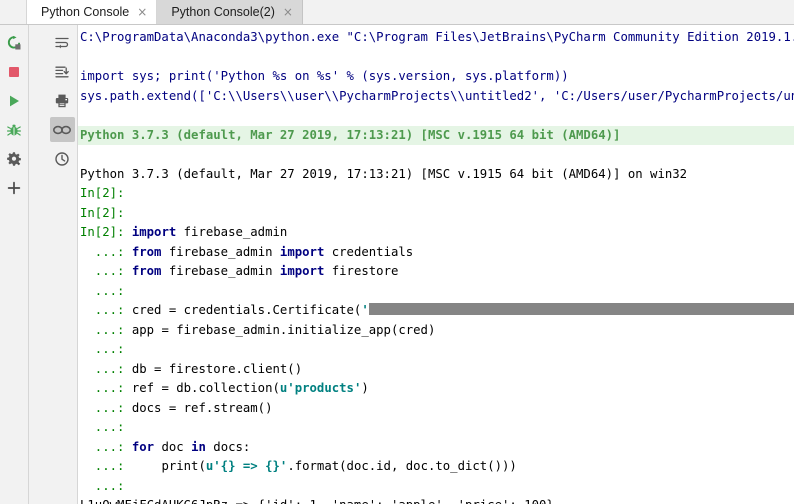 The height and width of the screenshot is (504, 794). Describe the element at coordinates (223, 12) in the screenshot. I see `tab-python-console-2-label: Python Console(2)` at that location.